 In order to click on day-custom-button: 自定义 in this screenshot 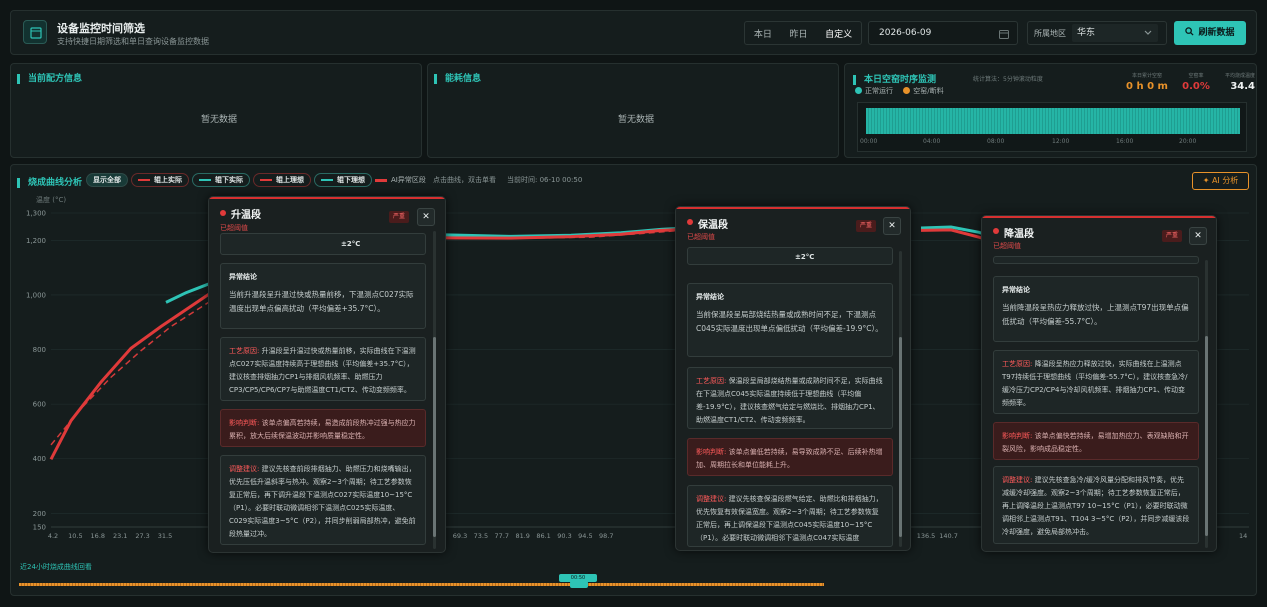, I will do `click(838, 33)`.